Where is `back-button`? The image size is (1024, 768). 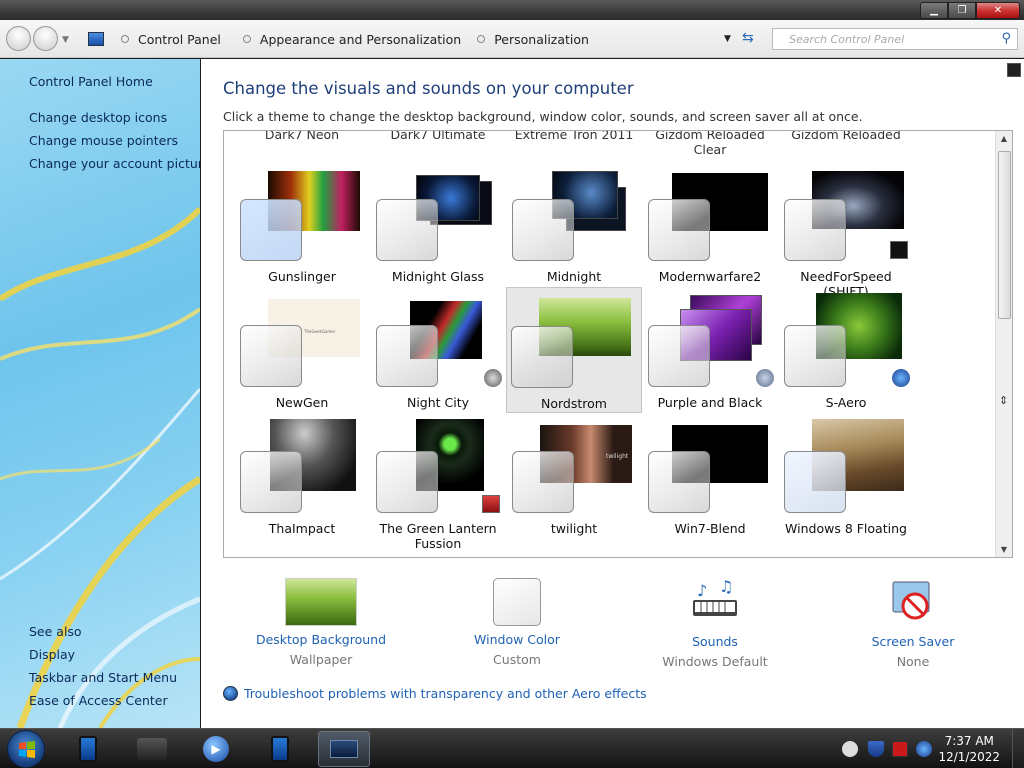 back-button is located at coordinates (18, 38).